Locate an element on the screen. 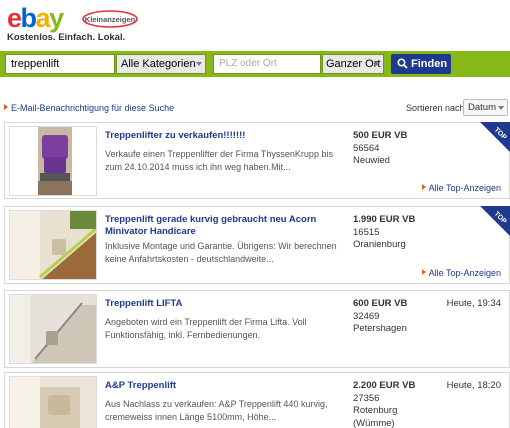 This screenshot has width=510, height=428. search-submit-button: Finden is located at coordinates (421, 64).